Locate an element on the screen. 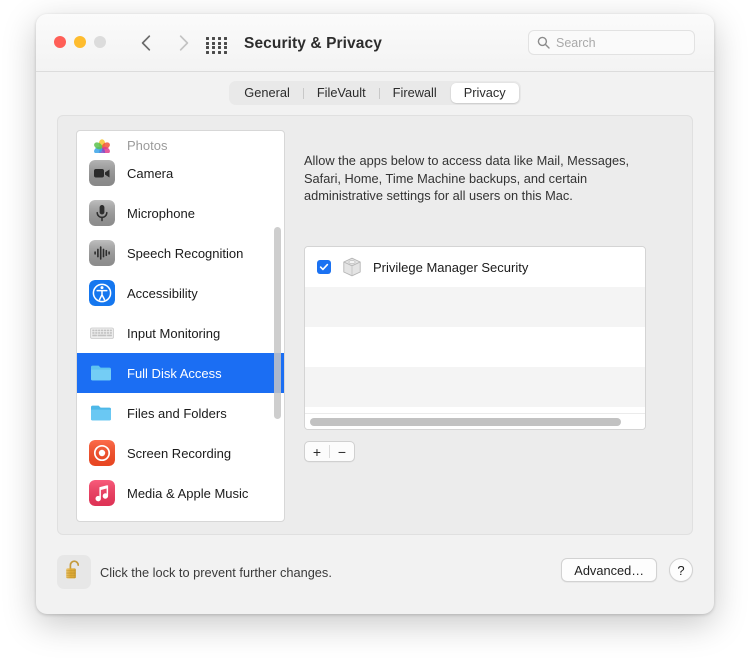 Image resolution: width=750 pixels, height=662 pixels. remove-app-button: − is located at coordinates (342, 451).